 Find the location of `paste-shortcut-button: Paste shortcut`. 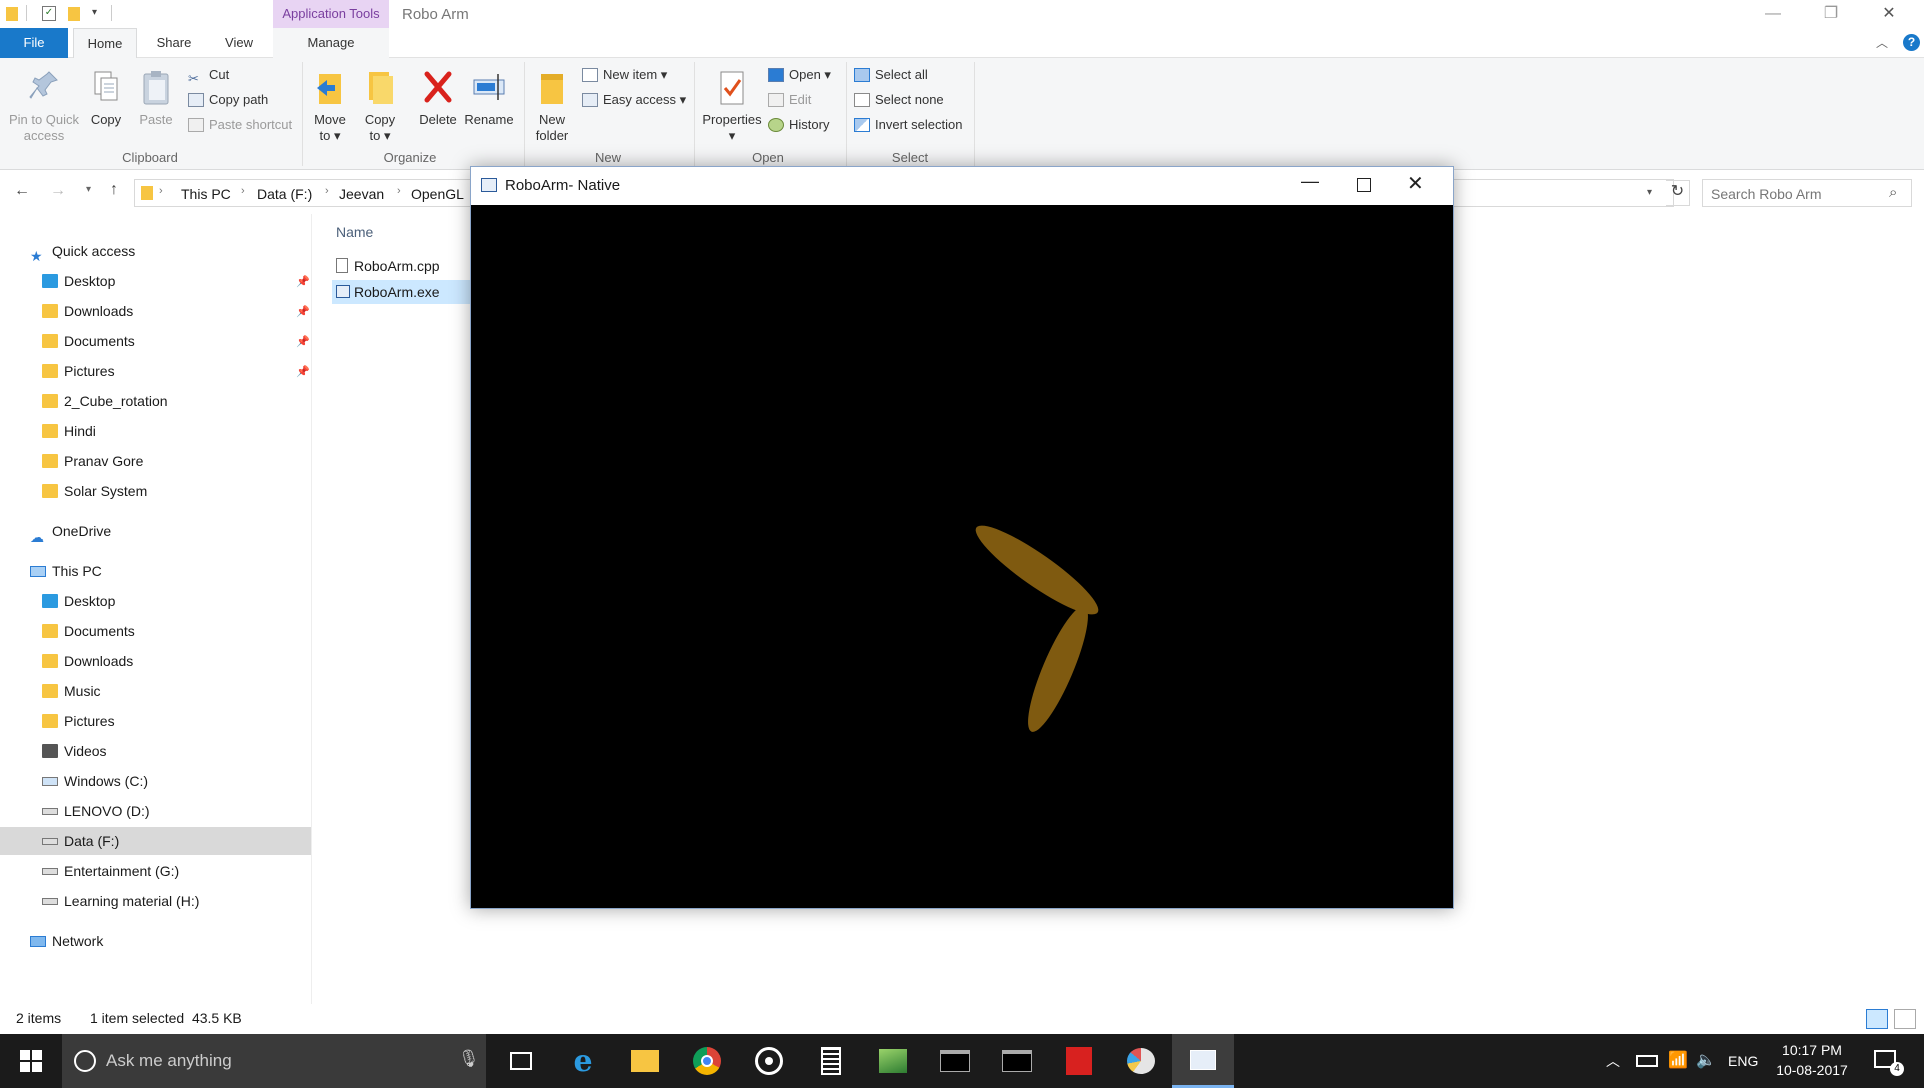

paste-shortcut-button: Paste shortcut is located at coordinates (240, 125).